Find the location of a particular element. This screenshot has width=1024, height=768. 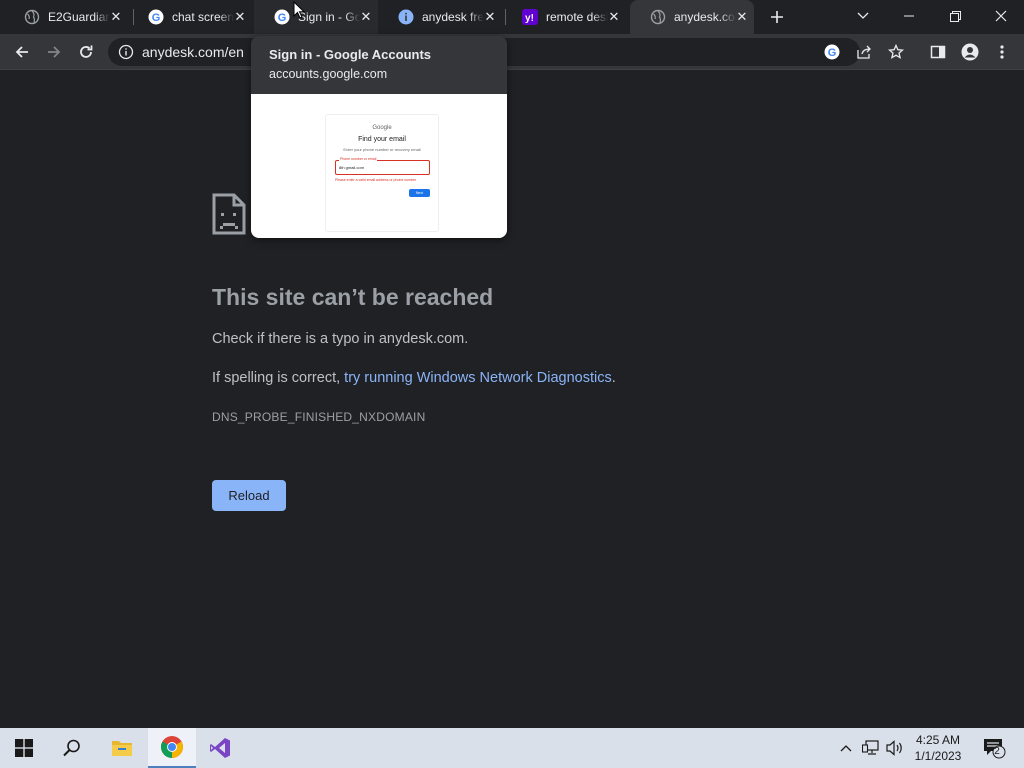

yahoo-icon: y! is located at coordinates (530, 17).